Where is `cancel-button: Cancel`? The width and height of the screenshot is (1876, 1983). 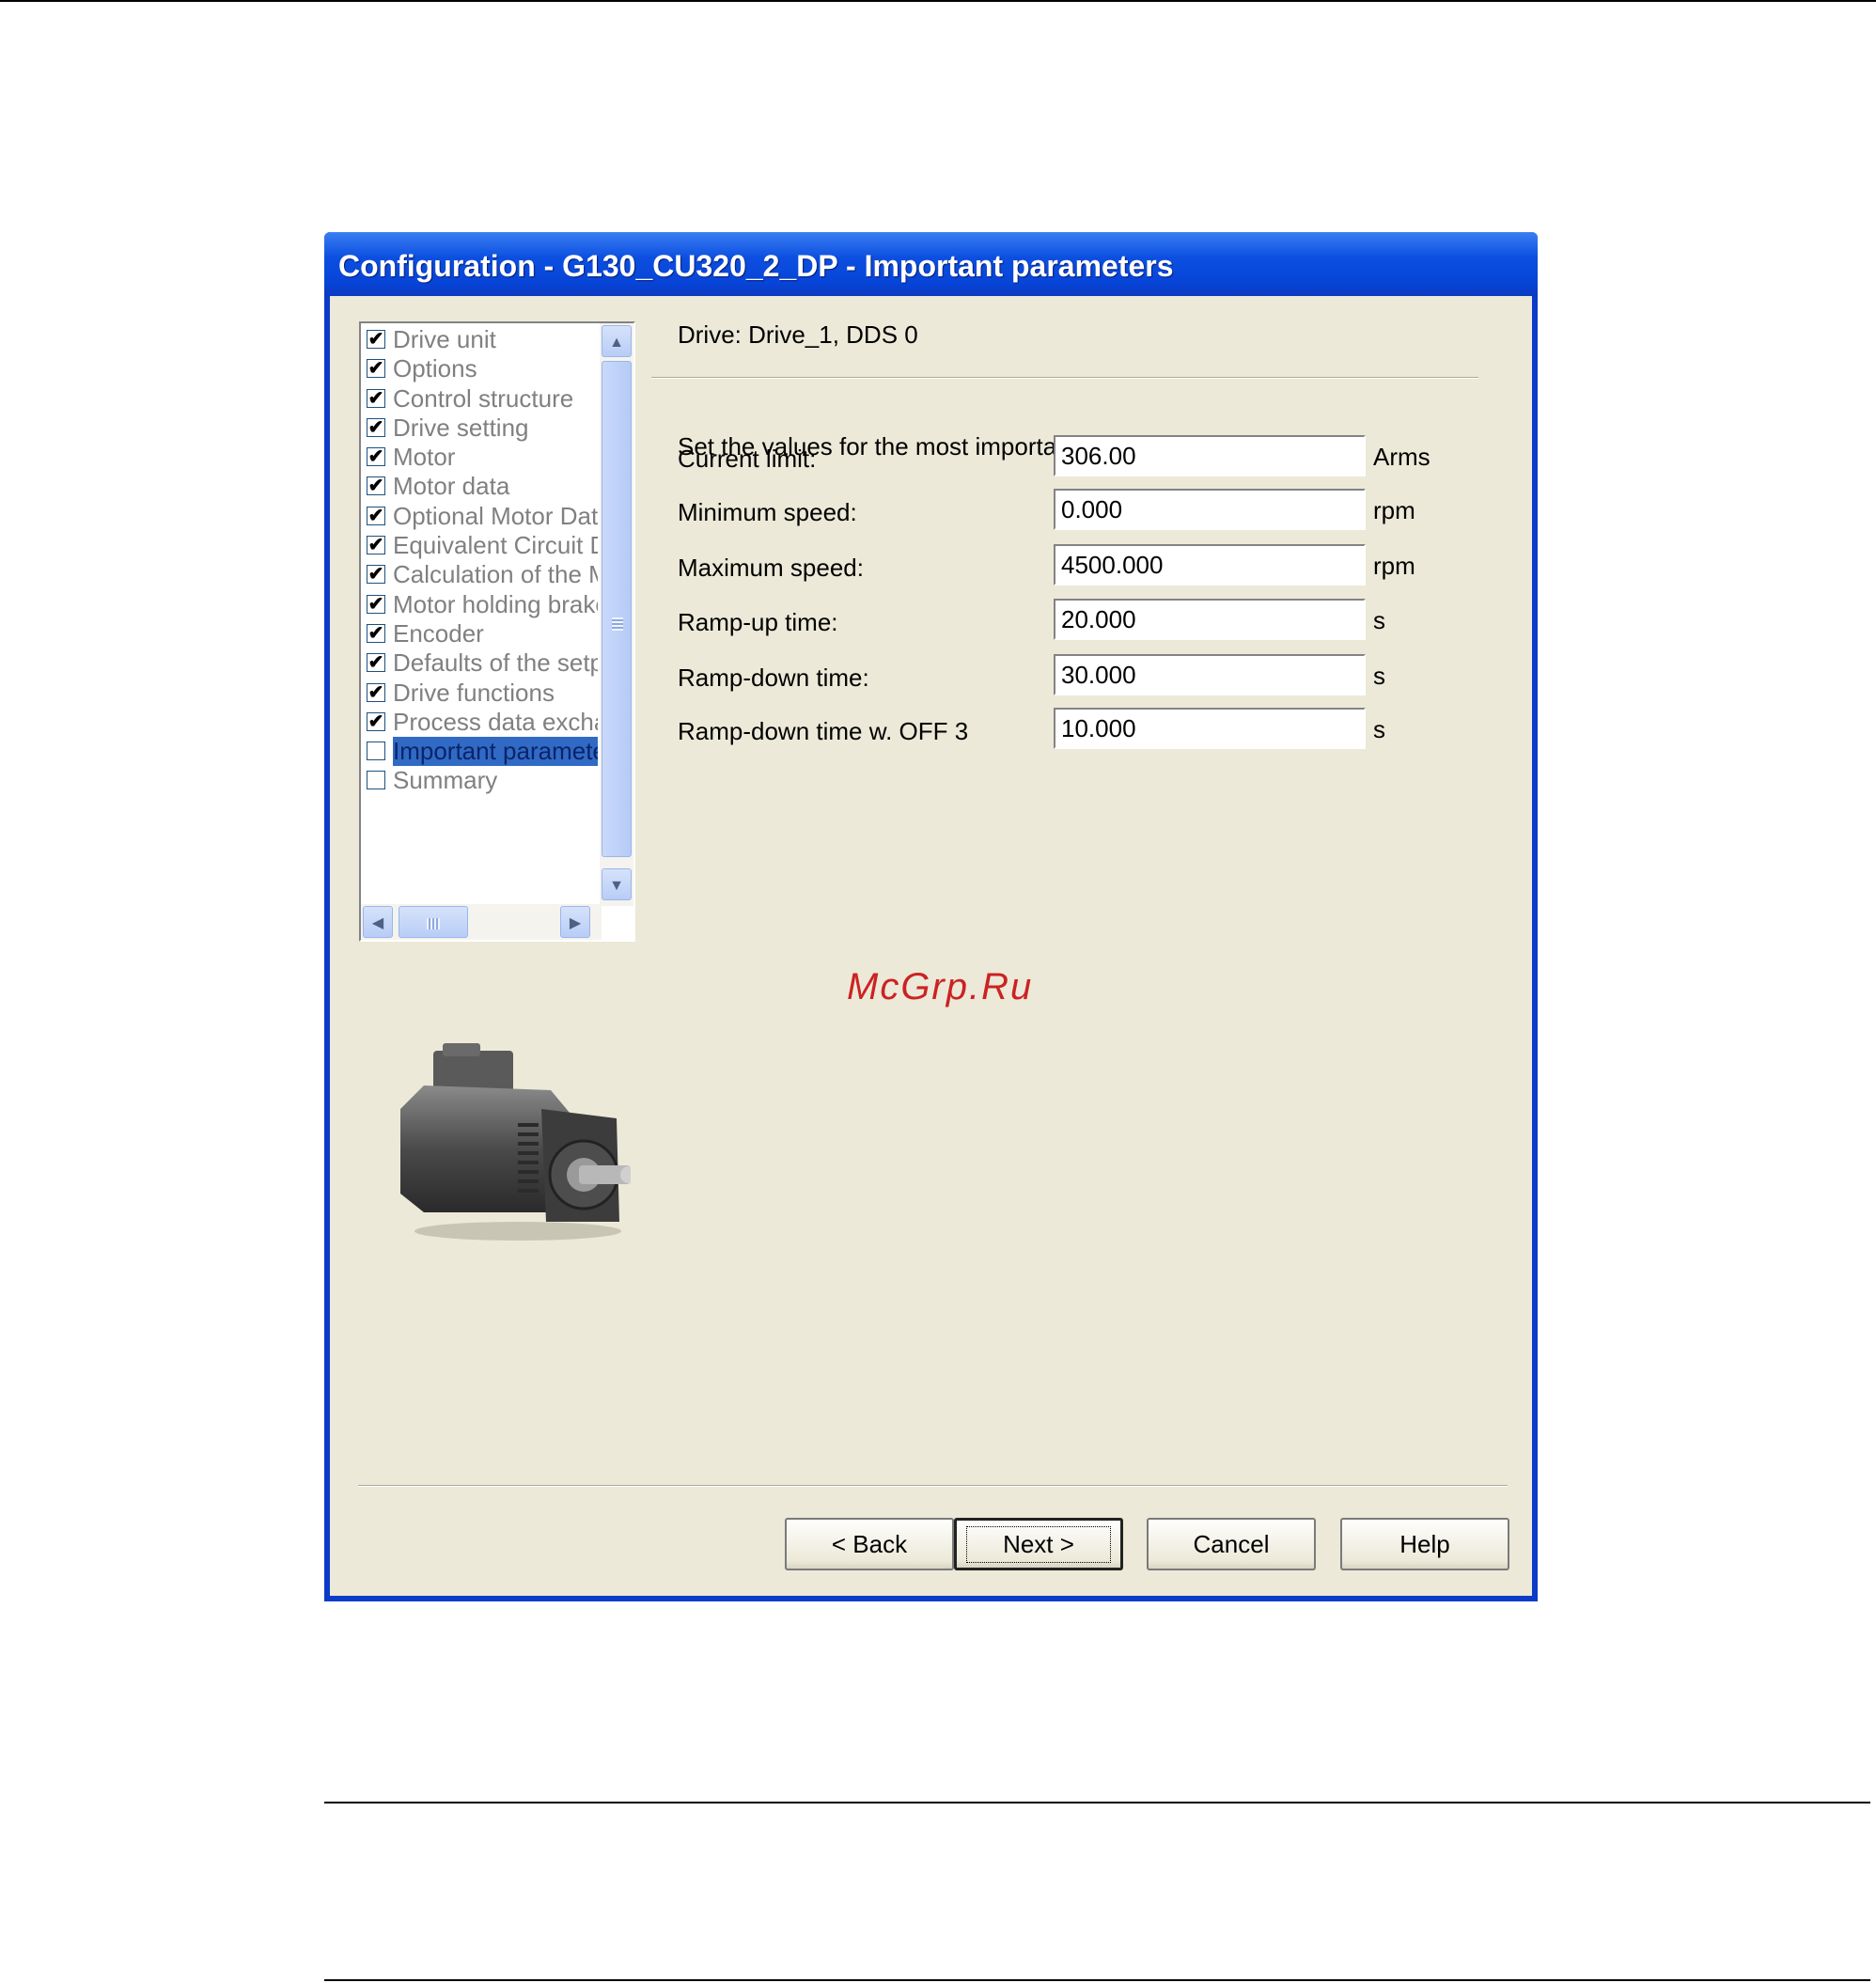 cancel-button: Cancel is located at coordinates (1231, 1544).